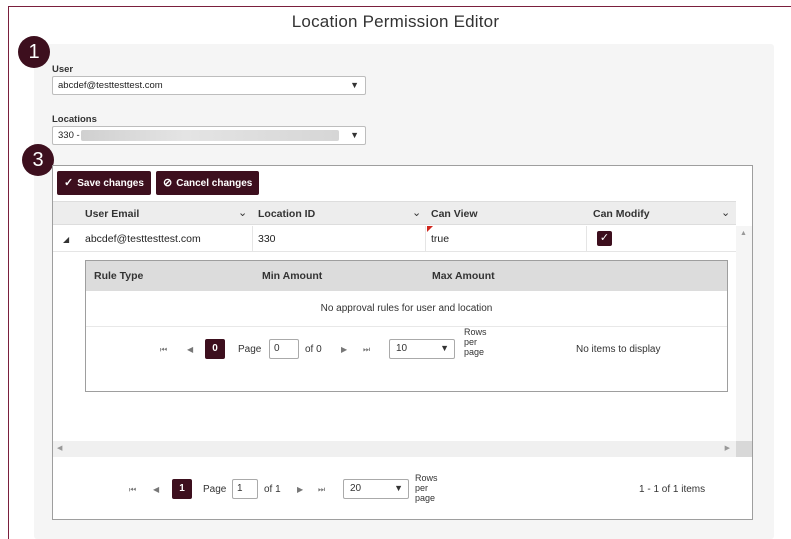 The width and height of the screenshot is (791, 539). What do you see at coordinates (284, 349) in the screenshot?
I see `page-number-input: 0` at bounding box center [284, 349].